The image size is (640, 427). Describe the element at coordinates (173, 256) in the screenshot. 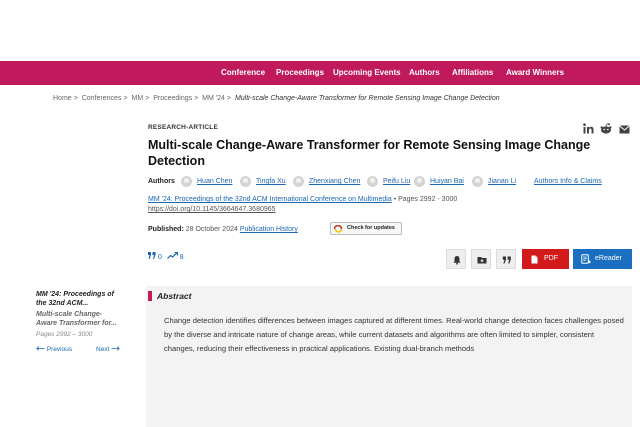

I see `trend-icon` at that location.